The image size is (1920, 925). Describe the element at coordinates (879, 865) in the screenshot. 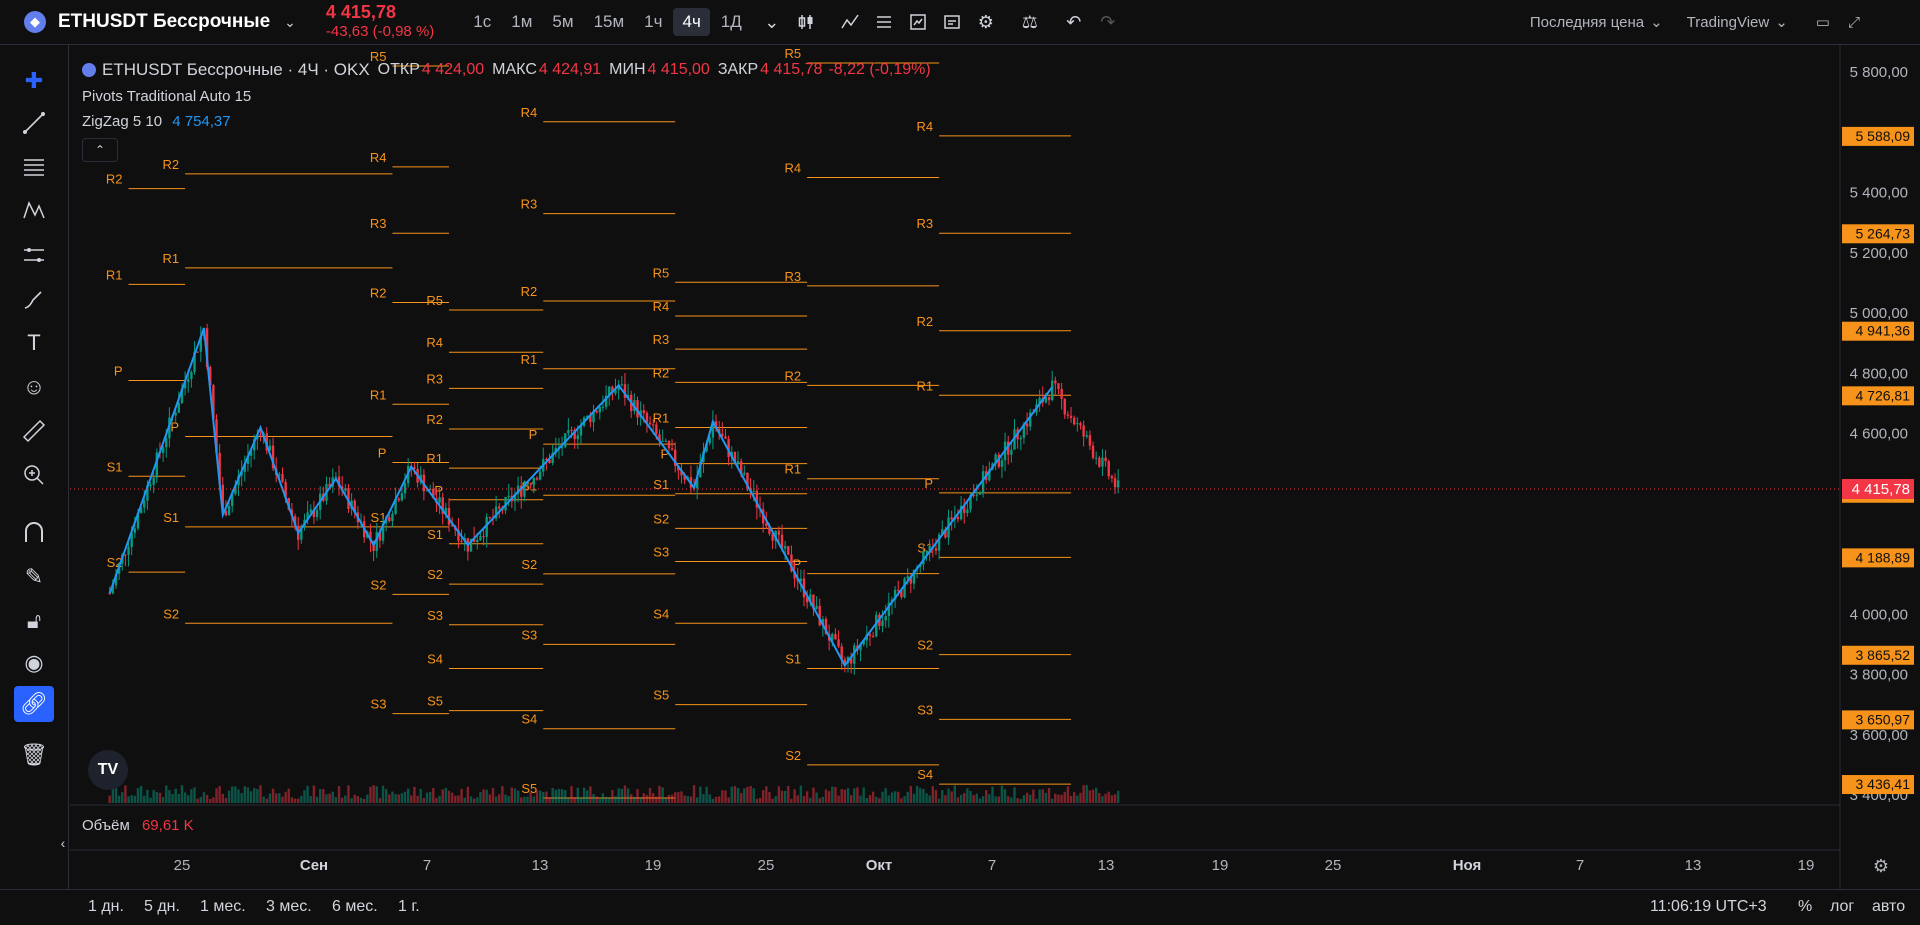

I see `time-tick: Окт` at that location.